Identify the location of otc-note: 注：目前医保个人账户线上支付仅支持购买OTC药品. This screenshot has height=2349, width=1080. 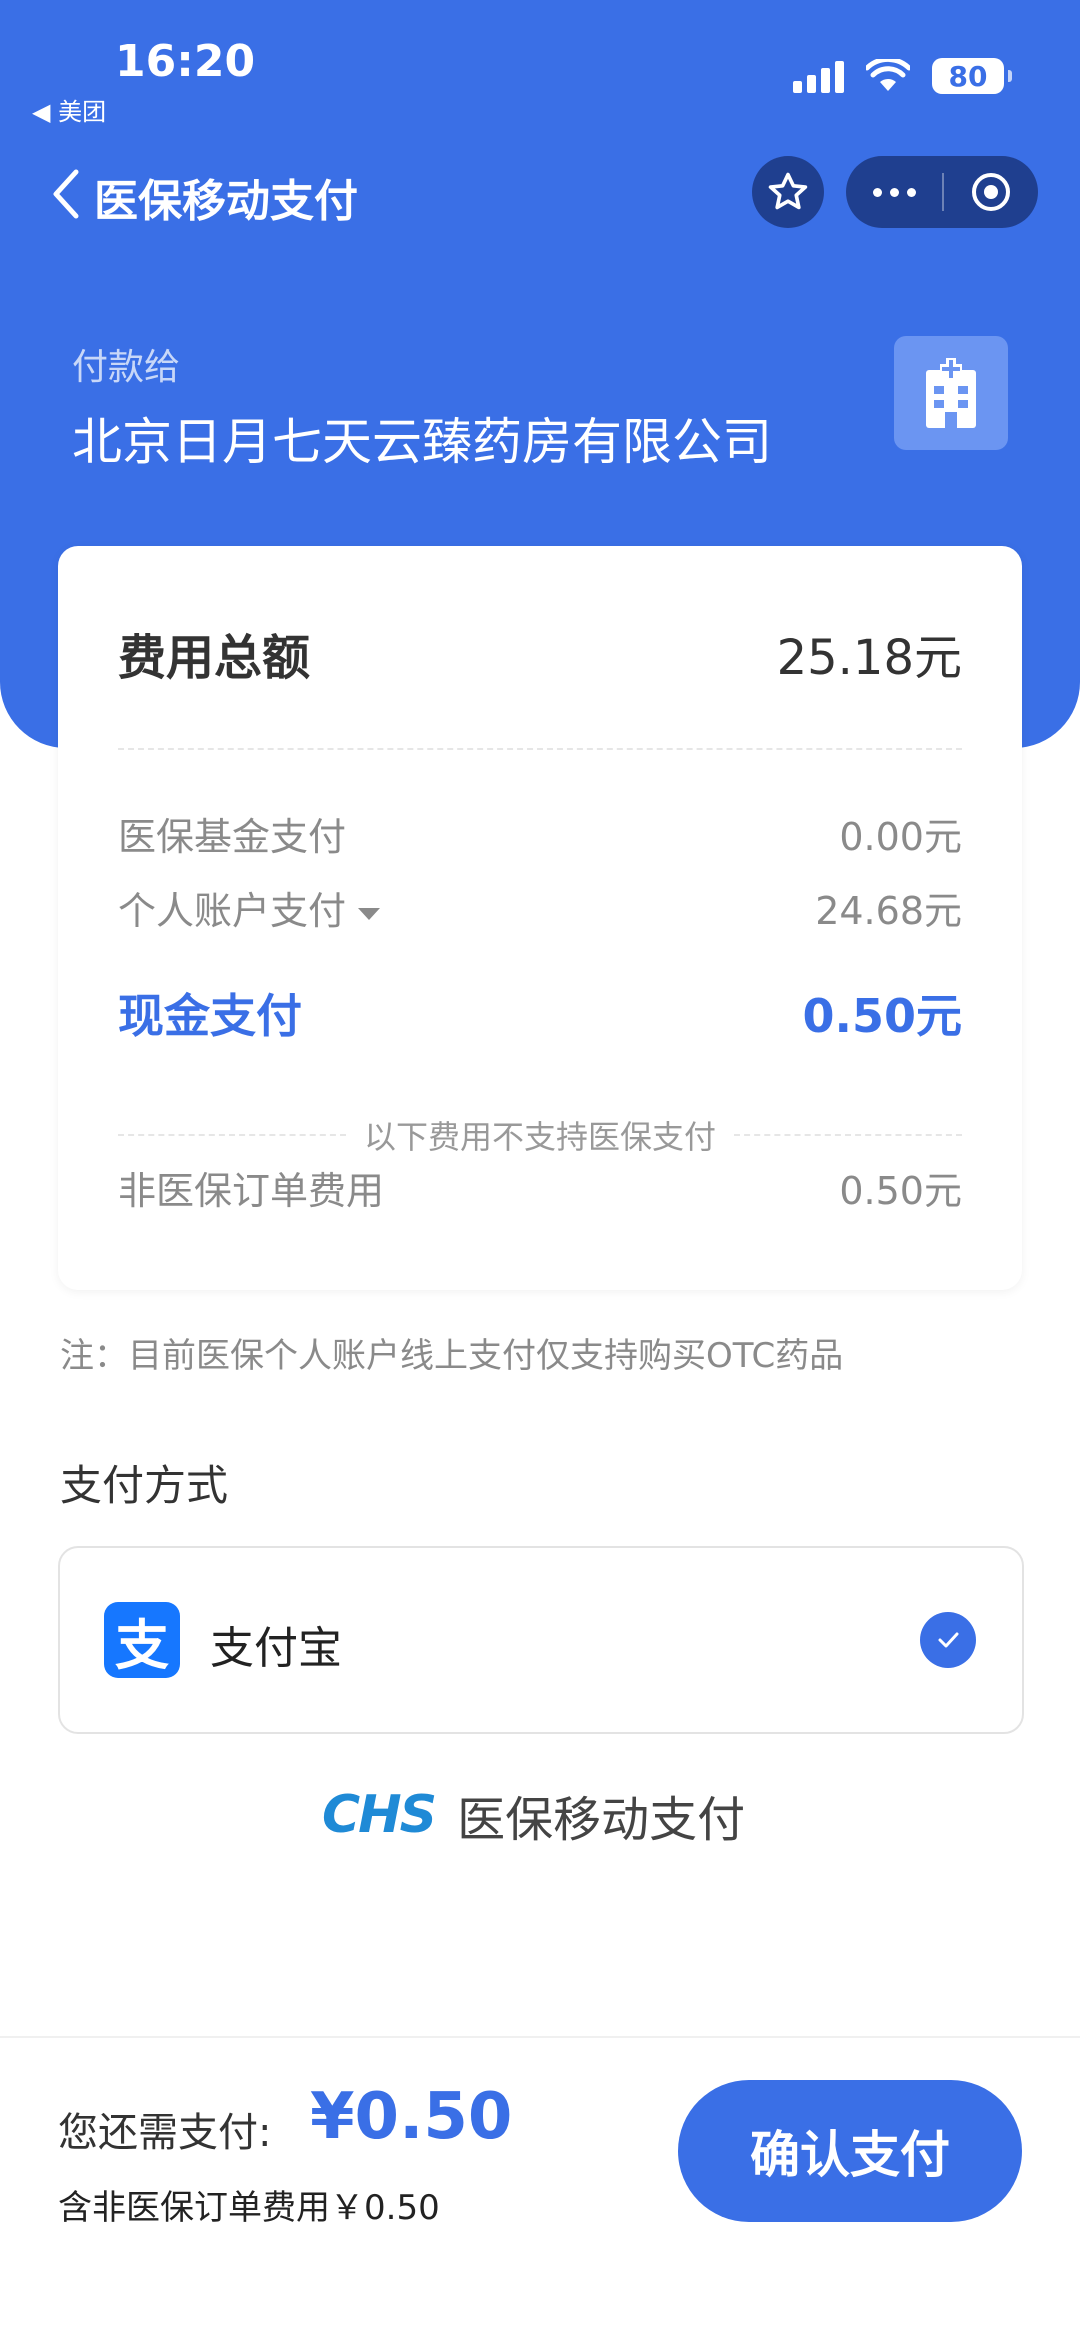
(452, 1356).